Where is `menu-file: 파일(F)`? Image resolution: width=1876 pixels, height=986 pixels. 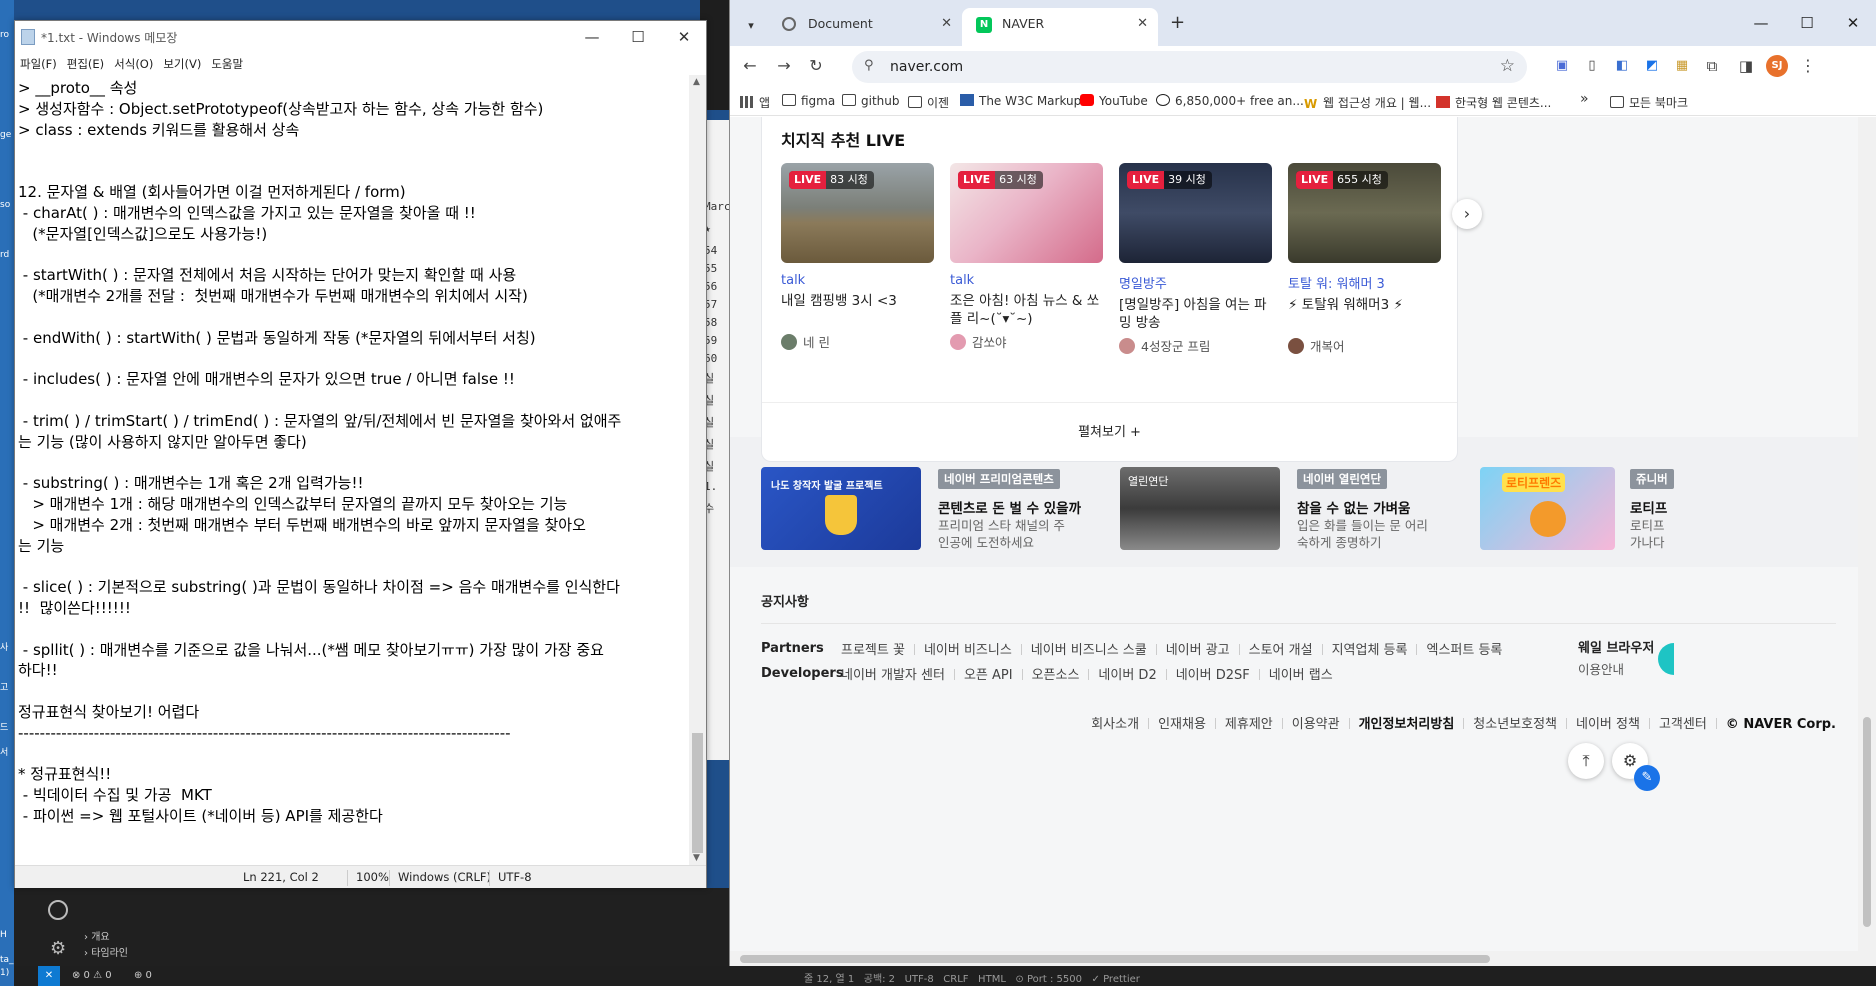 menu-file: 파일(F) is located at coordinates (38, 62).